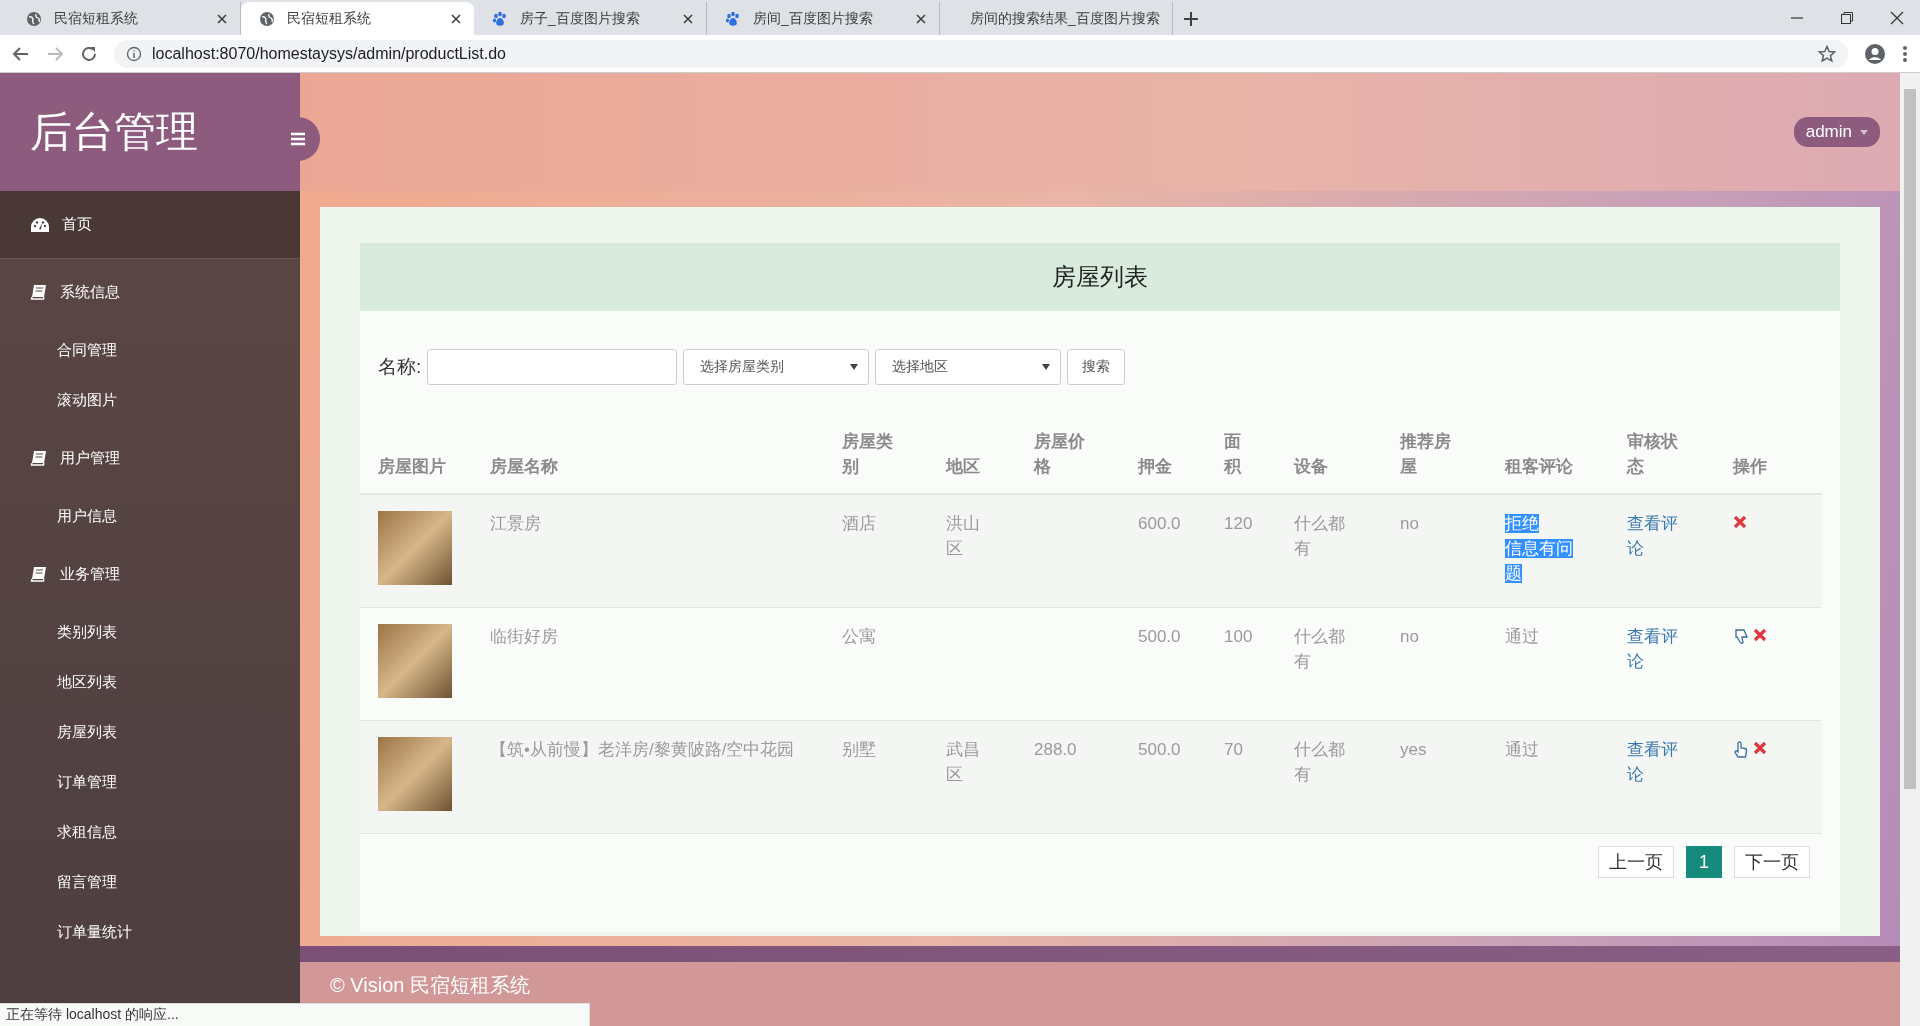 The height and width of the screenshot is (1026, 1920). I want to click on column-header: 房屋图片, so click(412, 467).